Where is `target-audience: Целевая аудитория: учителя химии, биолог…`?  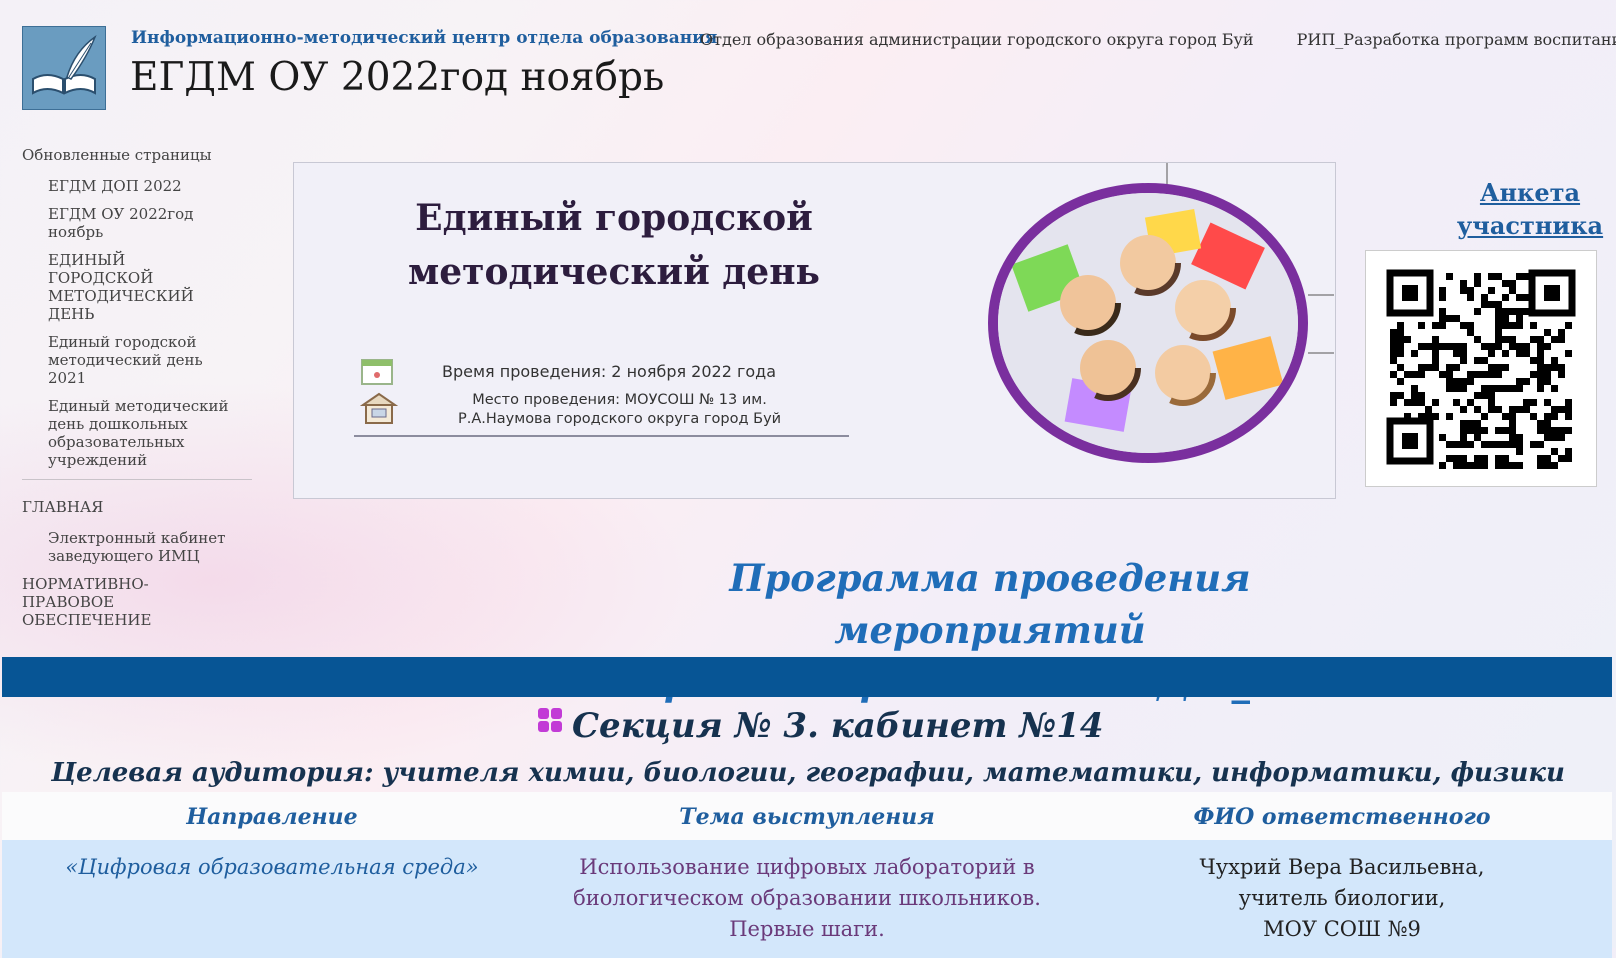 target-audience: Целевая аудитория: учителя химии, биолог… is located at coordinates (808, 773).